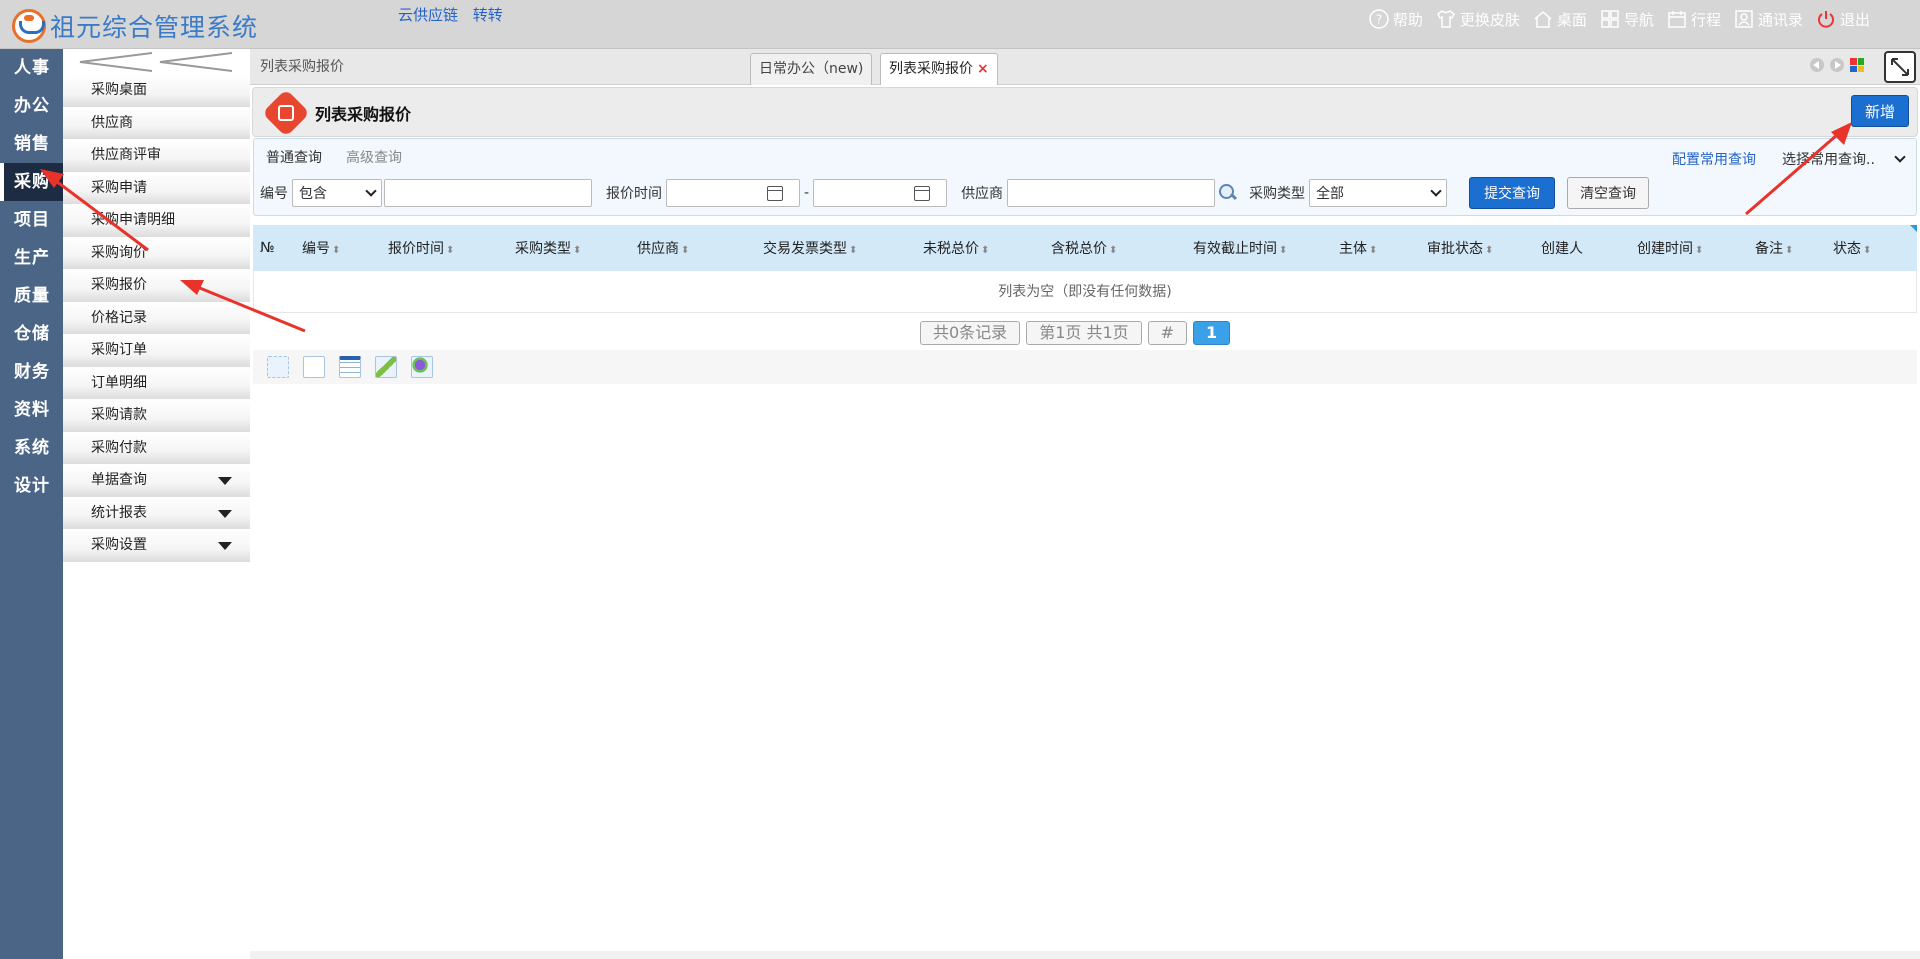  I want to click on menu-purchase-desktop: 采购桌面, so click(156, 90).